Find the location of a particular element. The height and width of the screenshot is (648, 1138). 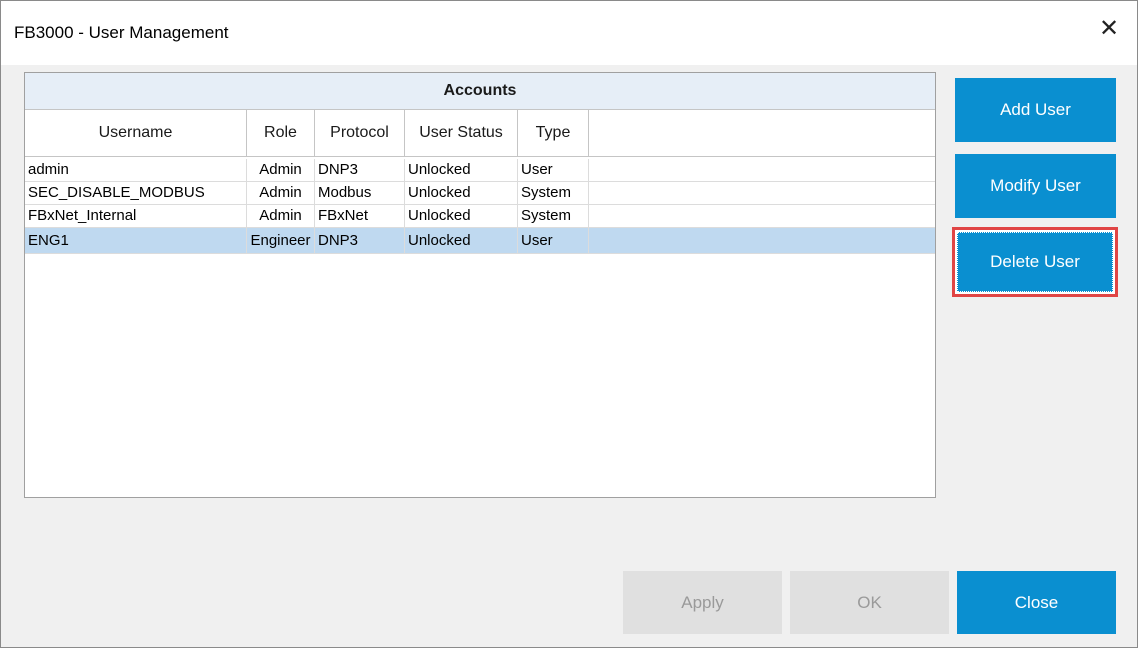

window-title: FB3000 - User Management is located at coordinates (121, 32).